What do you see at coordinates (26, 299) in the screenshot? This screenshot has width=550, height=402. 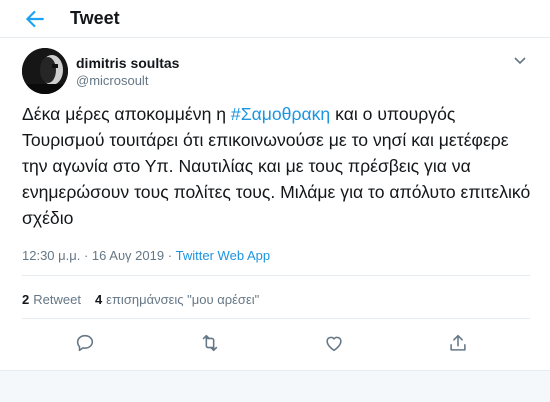 I see `retweet-count: 2` at bounding box center [26, 299].